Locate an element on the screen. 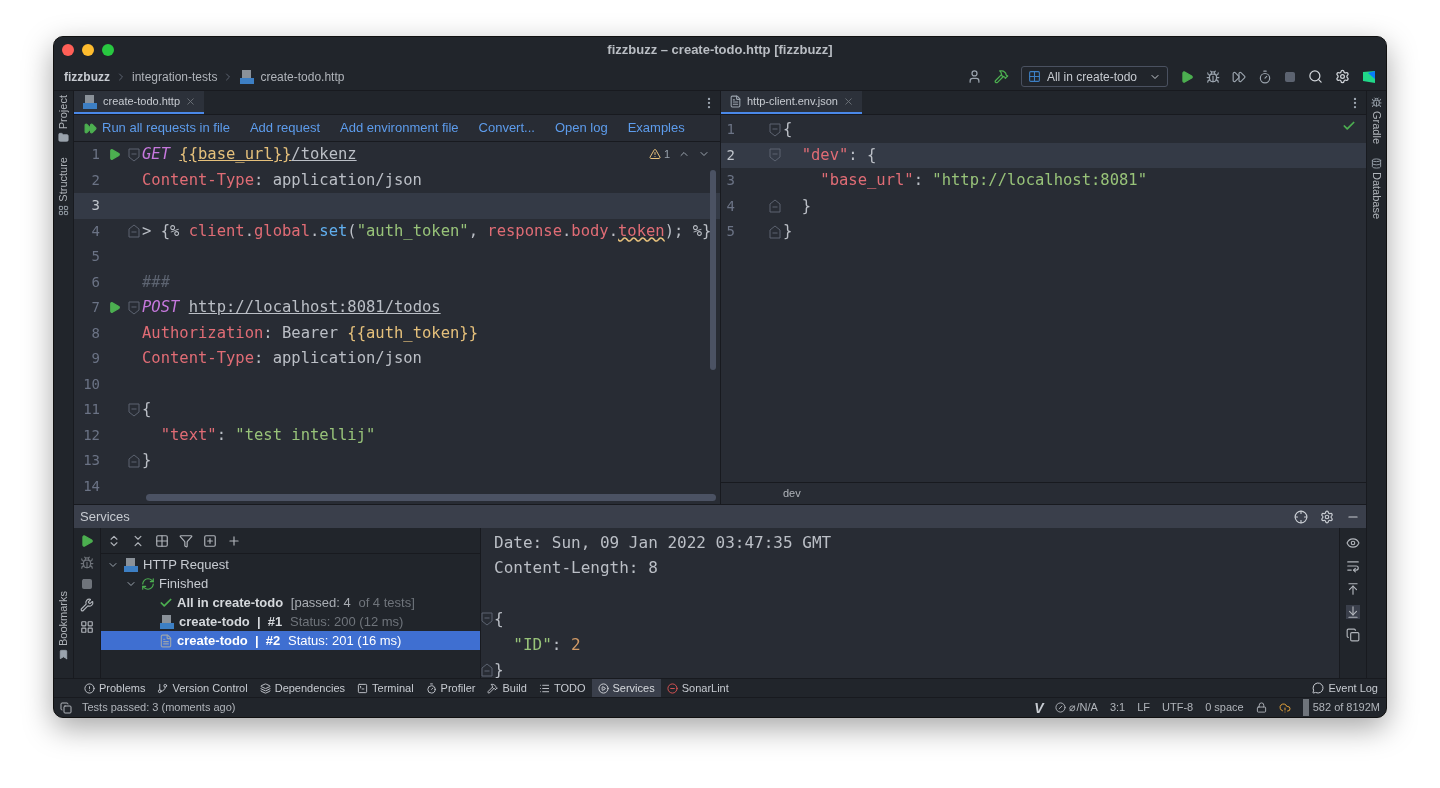 This screenshot has height=788, width=1440. tool-window-button: Version Control is located at coordinates (202, 688).